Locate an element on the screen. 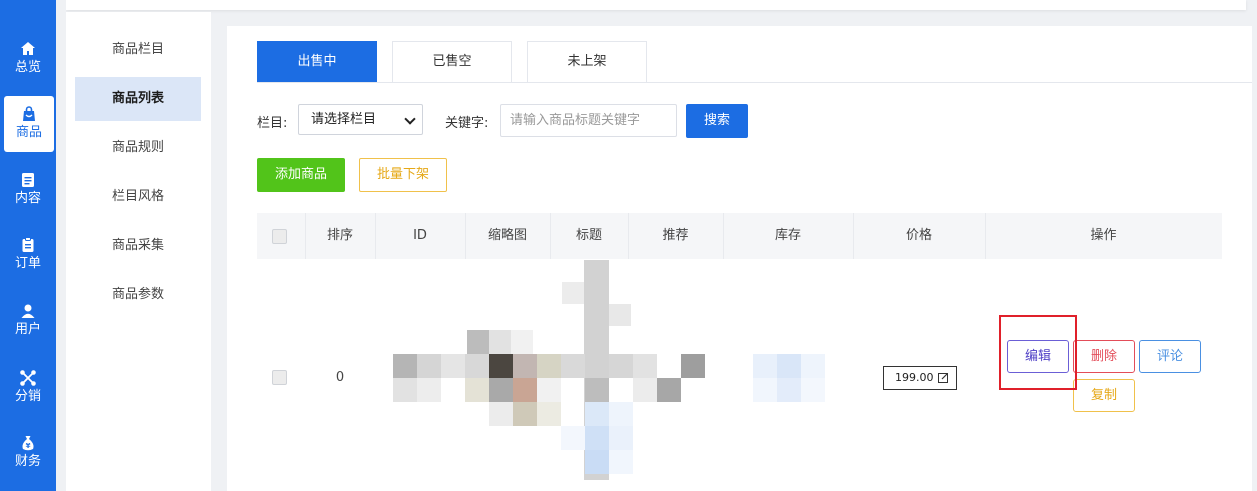 Image resolution: width=1257 pixels, height=491 pixels. subnav-item-product-rules: 商品规则 is located at coordinates (138, 148).